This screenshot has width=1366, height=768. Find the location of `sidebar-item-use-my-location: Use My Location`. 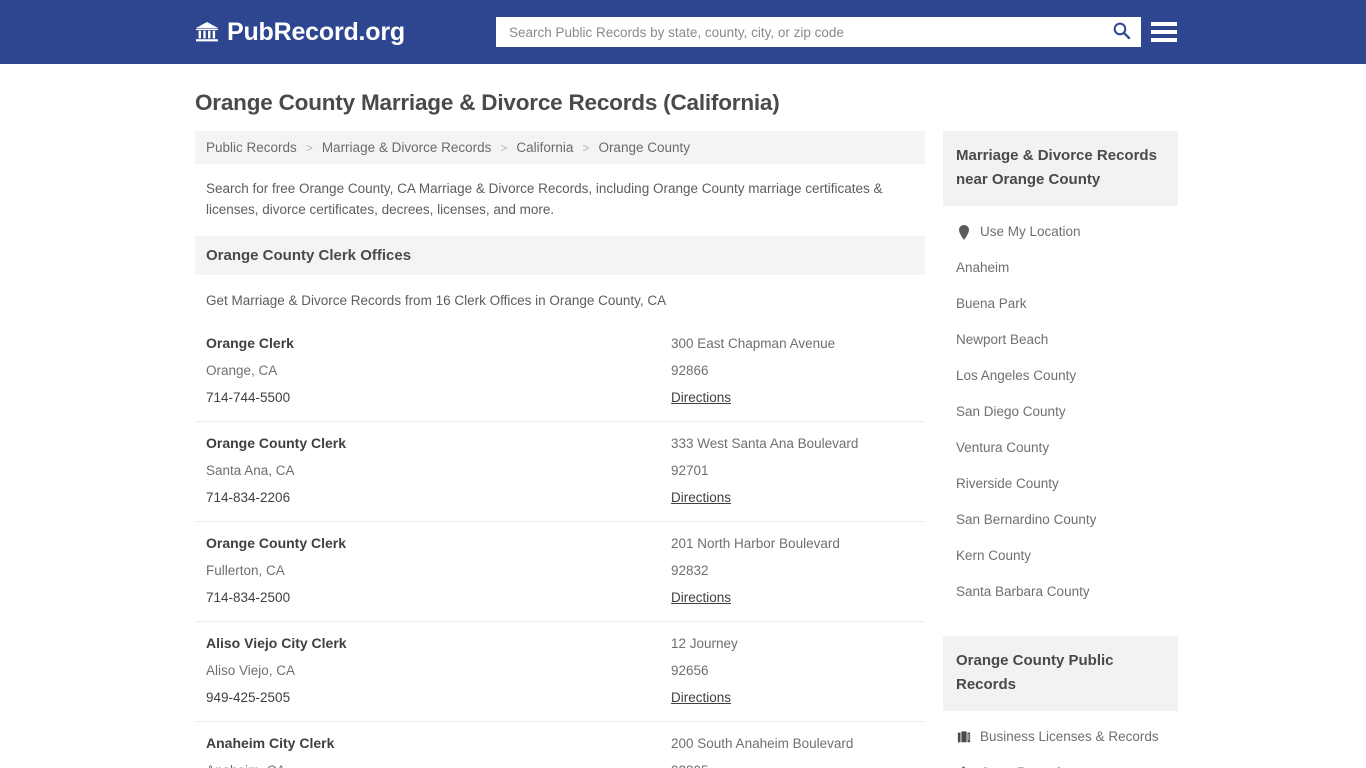

sidebar-item-use-my-location: Use My Location is located at coordinates (1060, 232).